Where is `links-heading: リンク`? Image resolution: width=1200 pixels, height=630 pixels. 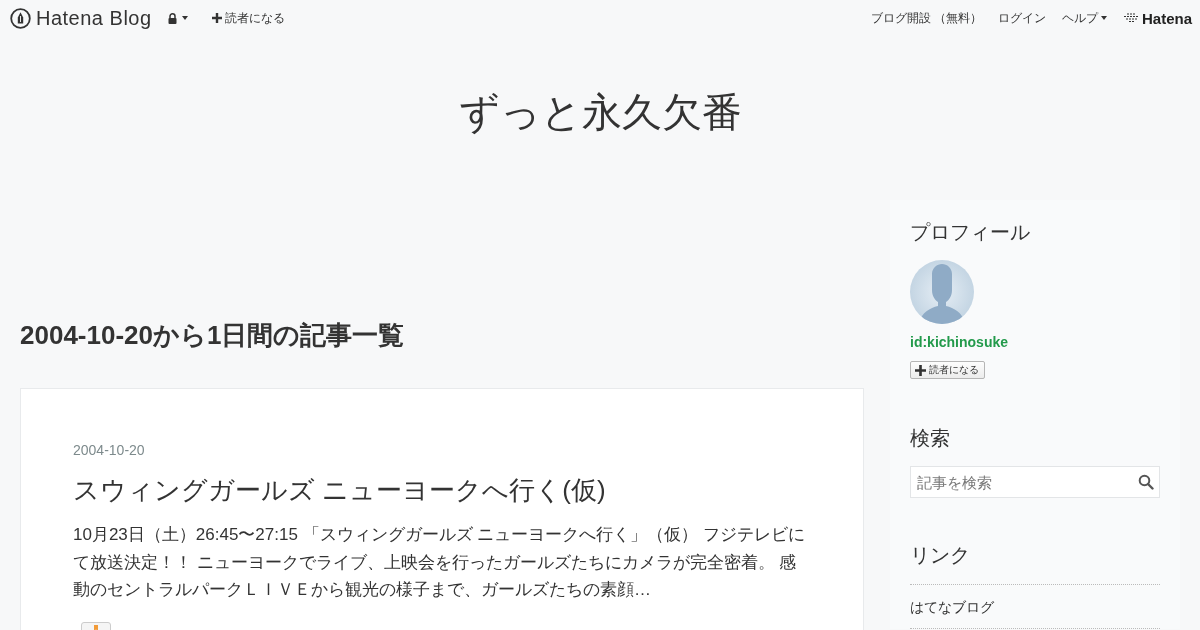
links-heading: リンク is located at coordinates (940, 555).